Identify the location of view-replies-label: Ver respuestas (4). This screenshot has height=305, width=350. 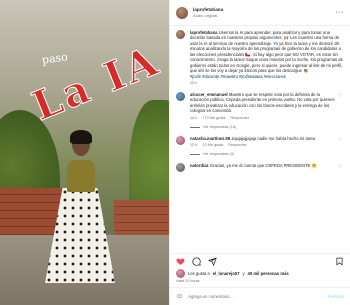
(219, 154).